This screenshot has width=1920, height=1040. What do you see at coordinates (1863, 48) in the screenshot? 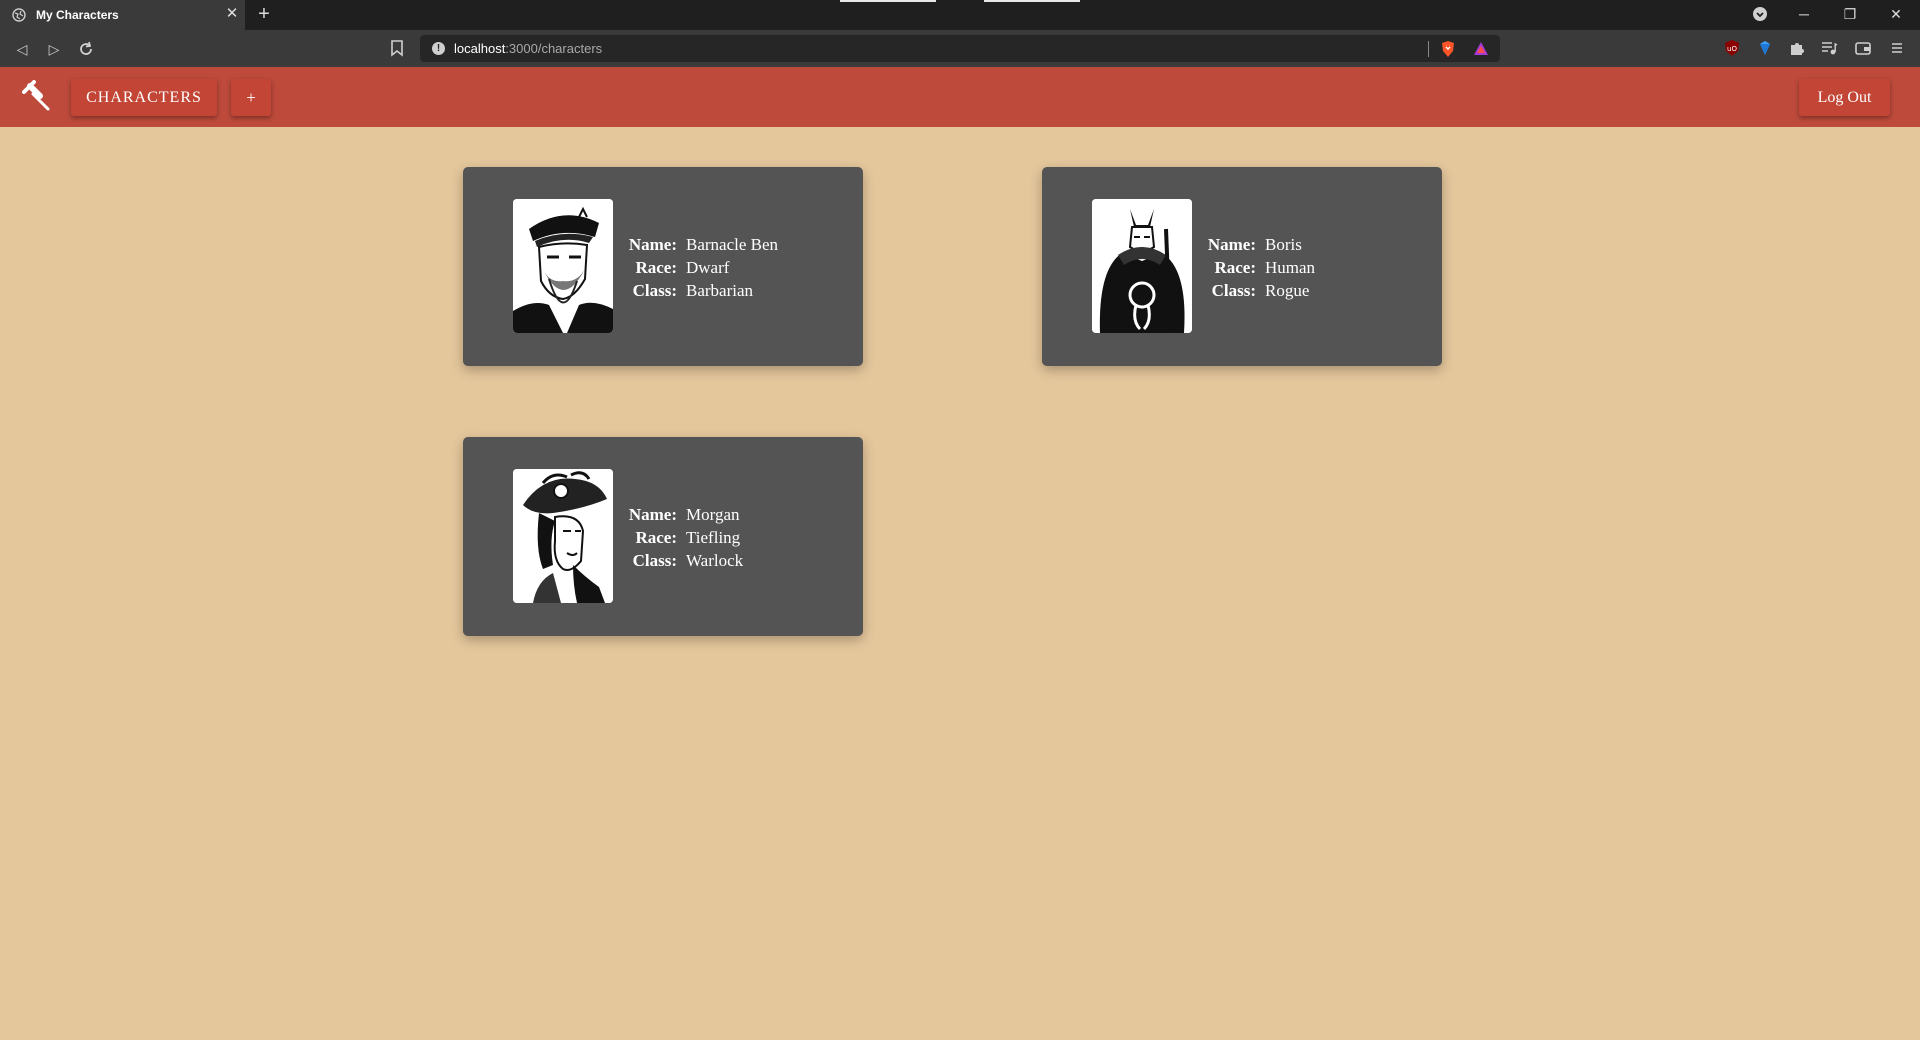
I see `wallet-icon` at bounding box center [1863, 48].